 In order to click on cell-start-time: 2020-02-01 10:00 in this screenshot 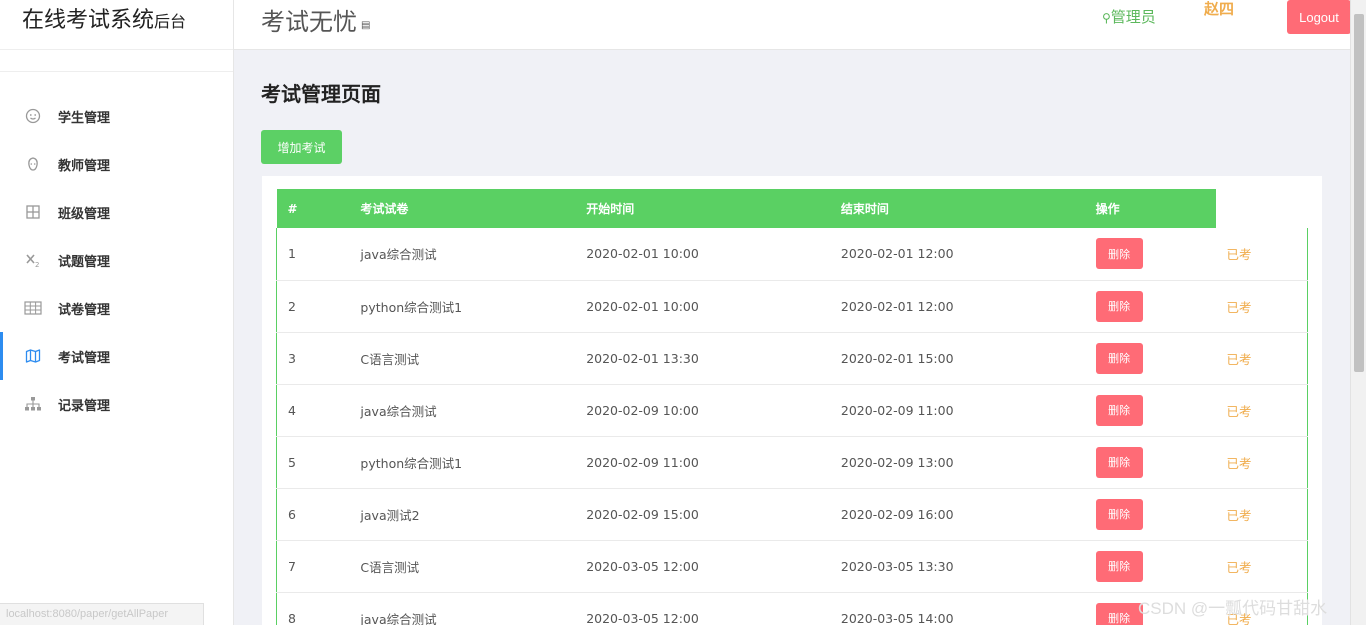, I will do `click(702, 254)`.